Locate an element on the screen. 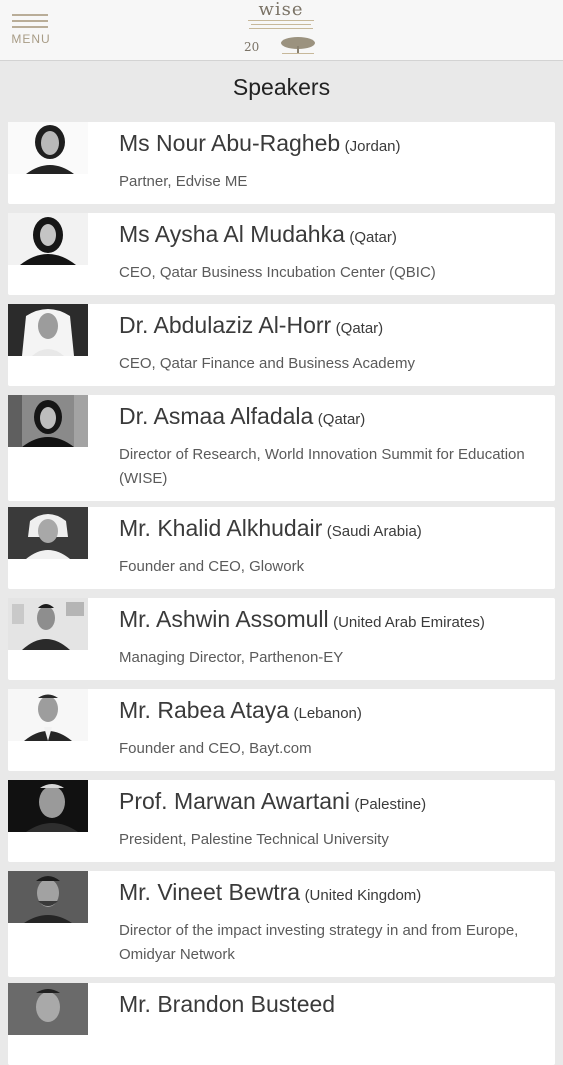  speaker-name: Mr. Khalid Alkhudair is located at coordinates (221, 528).